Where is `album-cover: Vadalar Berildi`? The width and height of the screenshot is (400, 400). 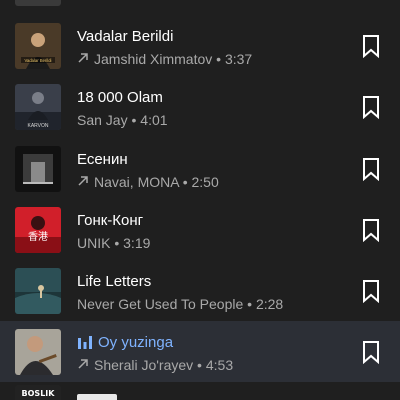 album-cover: Vadalar Berildi is located at coordinates (38, 46).